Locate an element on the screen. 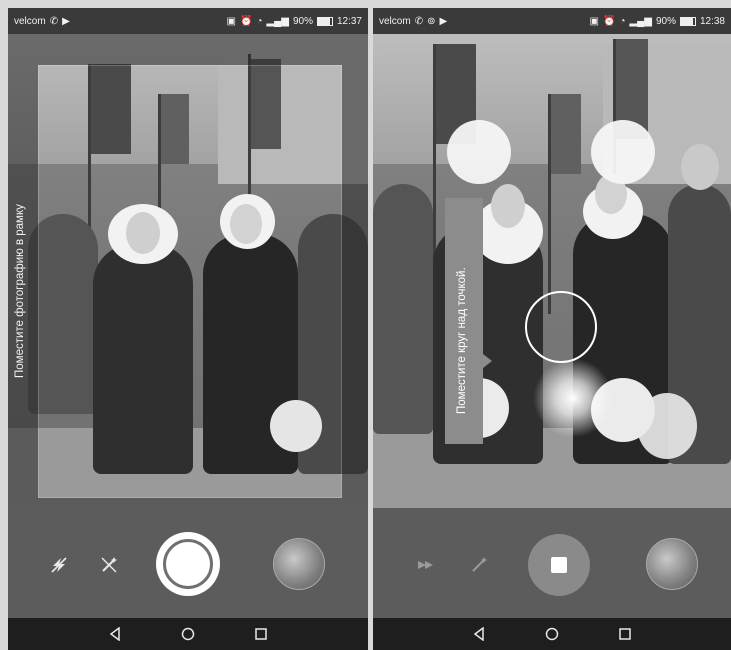 The width and height of the screenshot is (731, 650). clock: 12:38 is located at coordinates (712, 21).